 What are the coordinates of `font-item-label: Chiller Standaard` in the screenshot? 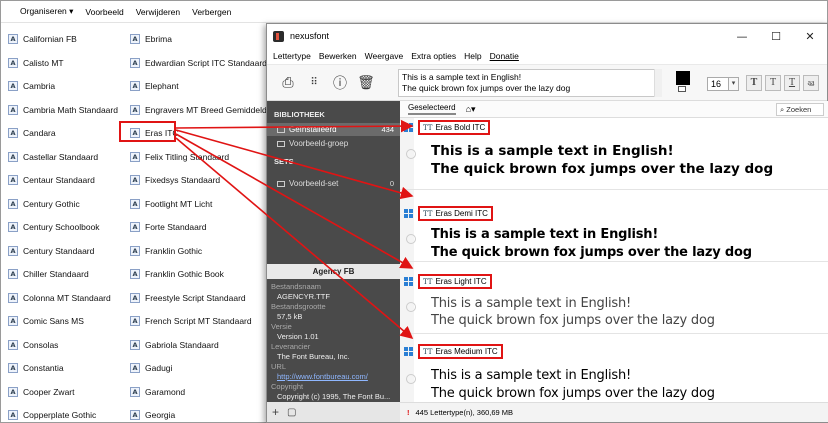 It's located at (56, 274).